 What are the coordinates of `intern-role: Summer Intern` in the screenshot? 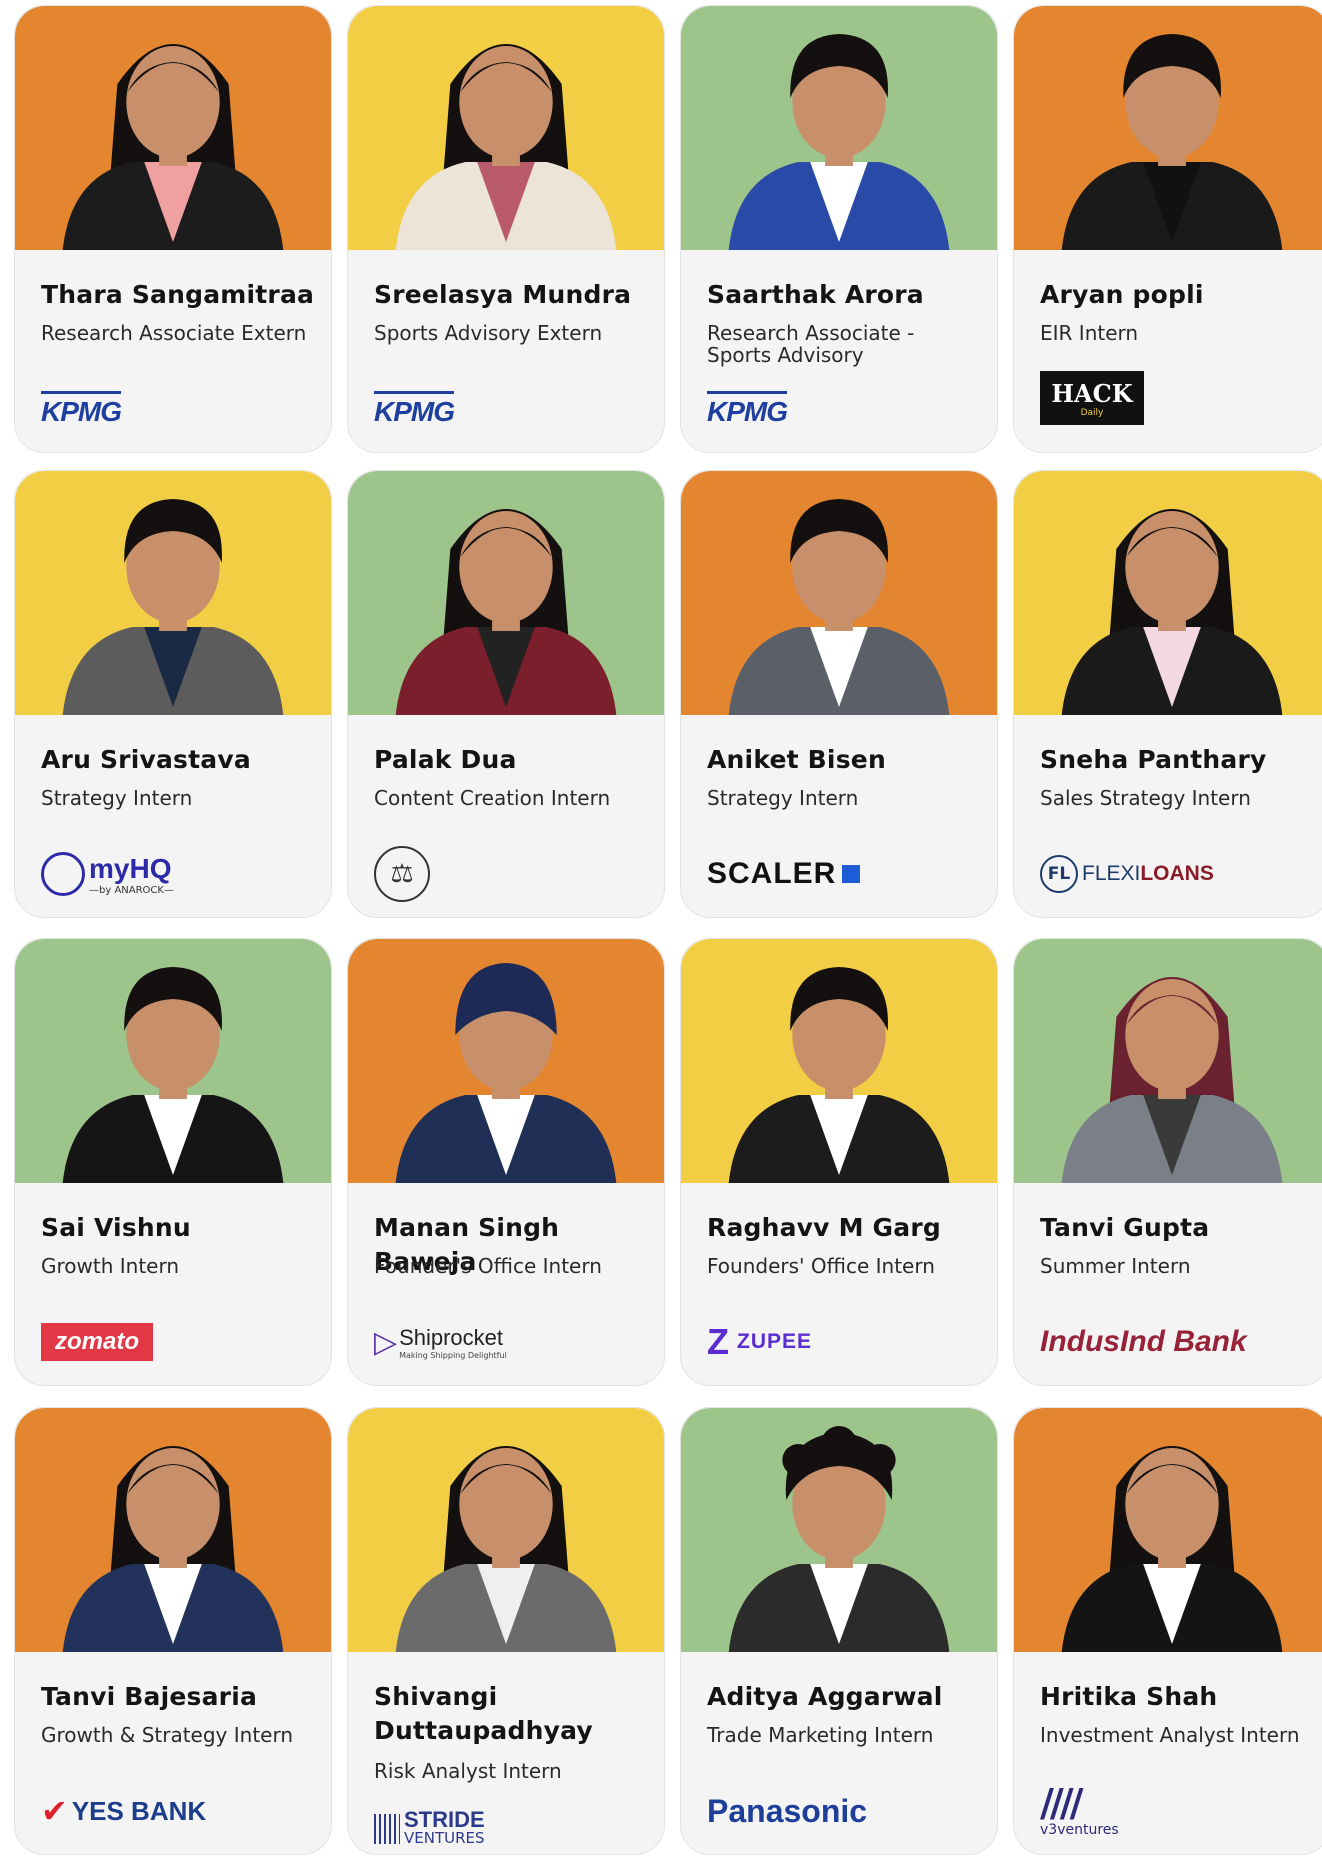 It's located at (1115, 1266).